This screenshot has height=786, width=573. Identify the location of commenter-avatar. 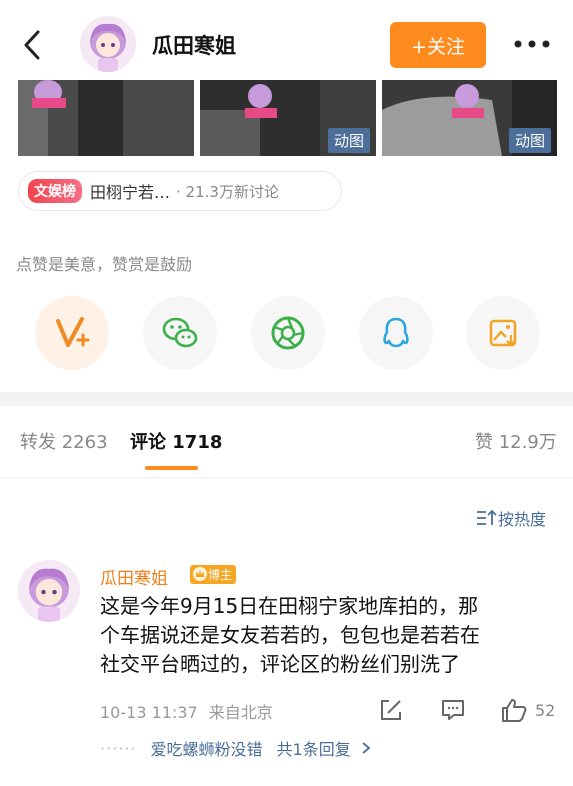
(49, 591).